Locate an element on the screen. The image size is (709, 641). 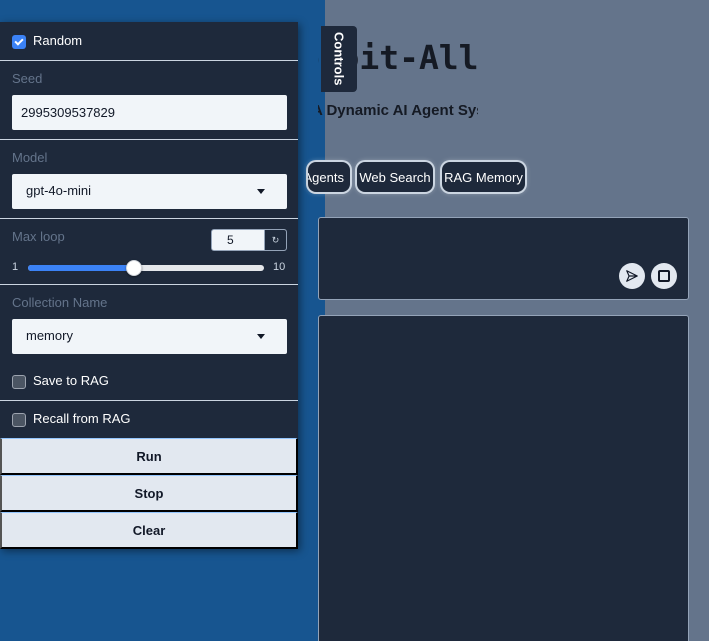
slider-max-label: 10 is located at coordinates (279, 267).